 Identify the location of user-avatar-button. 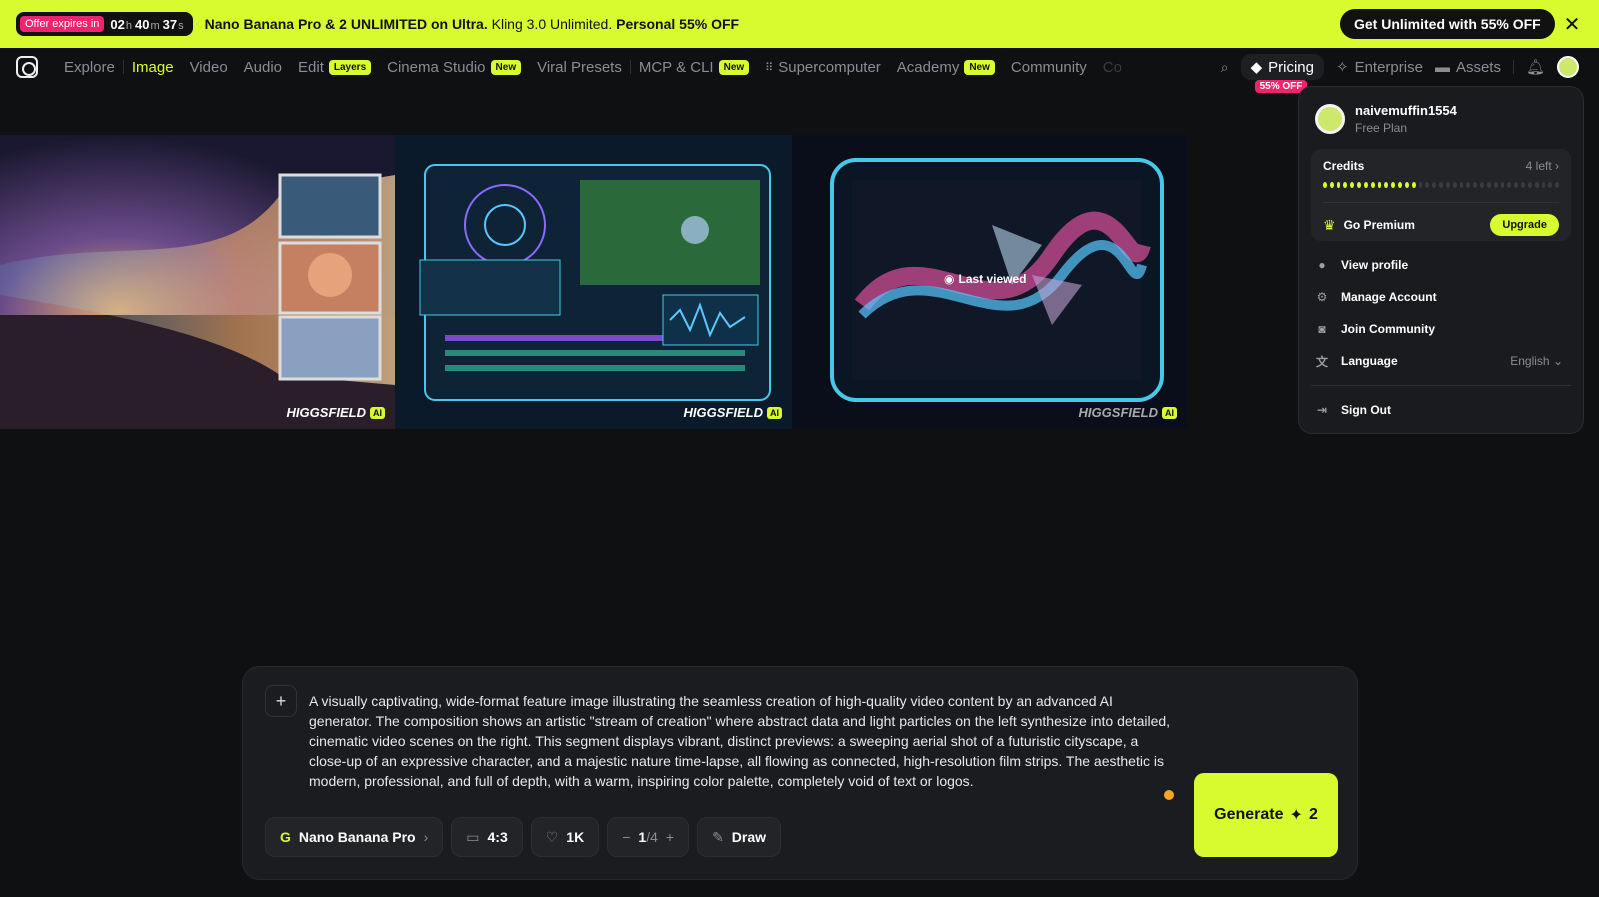
(1568, 67).